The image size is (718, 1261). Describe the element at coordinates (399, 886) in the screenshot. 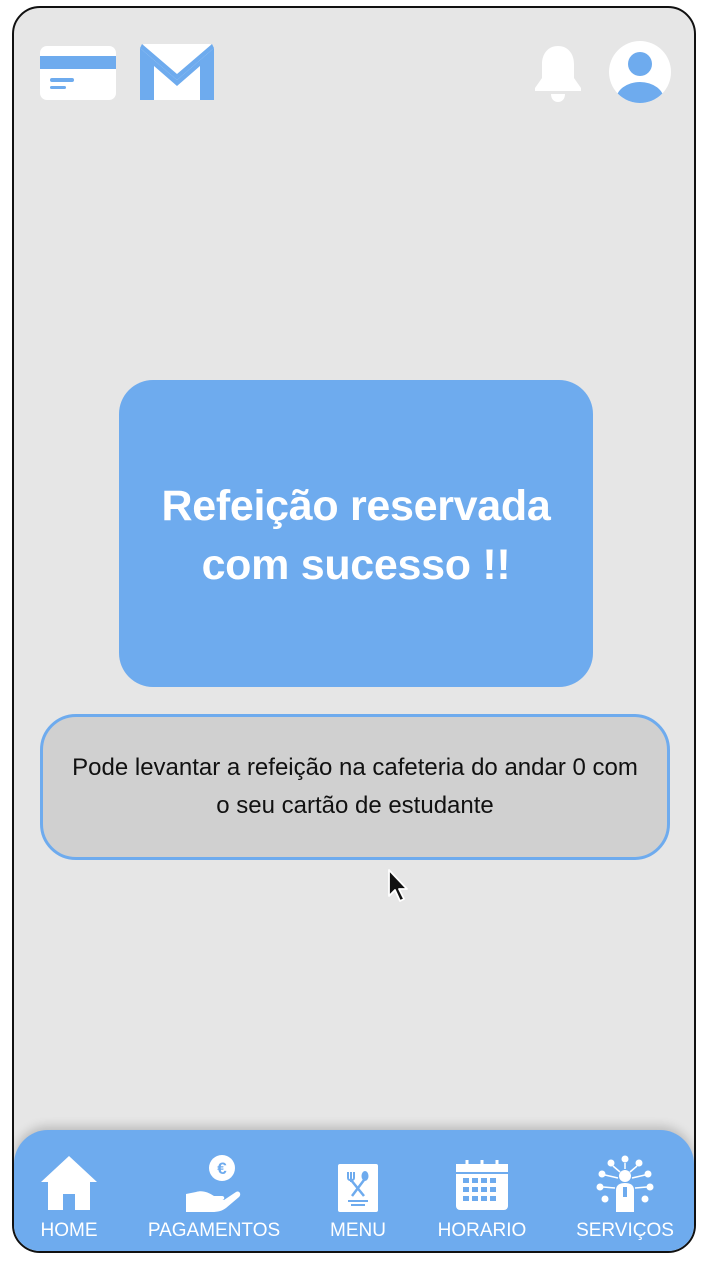

I see `mouse-pointer-icon` at that location.